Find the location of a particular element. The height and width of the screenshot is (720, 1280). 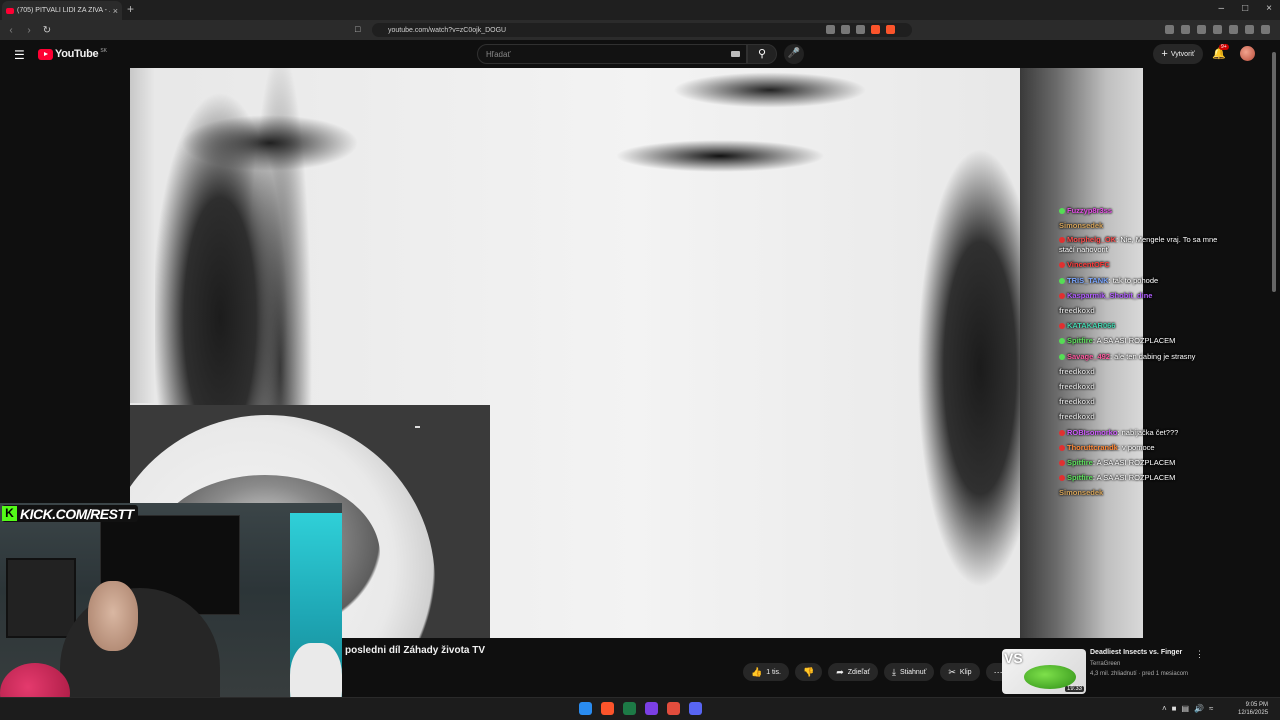

country-code: SK is located at coordinates (103, 51).